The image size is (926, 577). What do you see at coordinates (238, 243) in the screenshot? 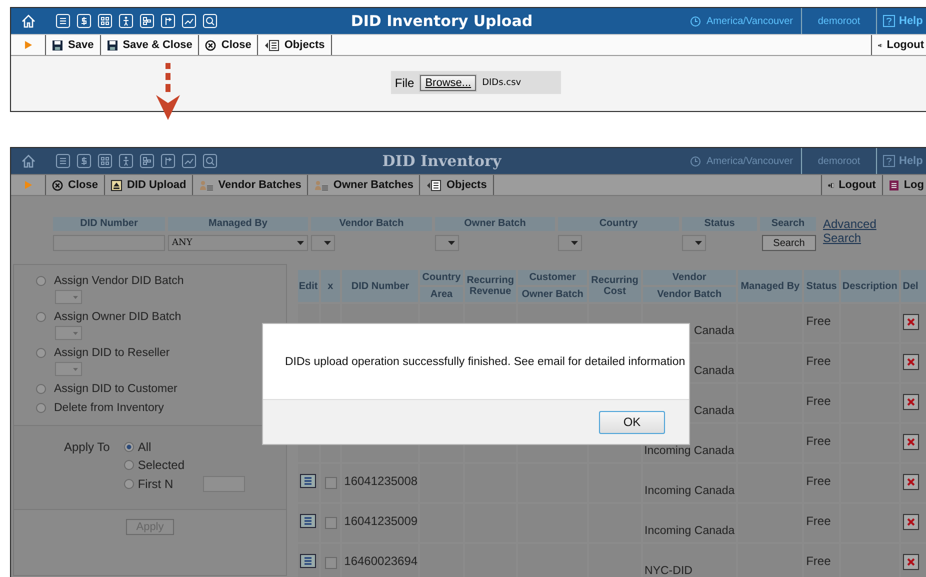
I see `filter-dropdown: ANY` at bounding box center [238, 243].